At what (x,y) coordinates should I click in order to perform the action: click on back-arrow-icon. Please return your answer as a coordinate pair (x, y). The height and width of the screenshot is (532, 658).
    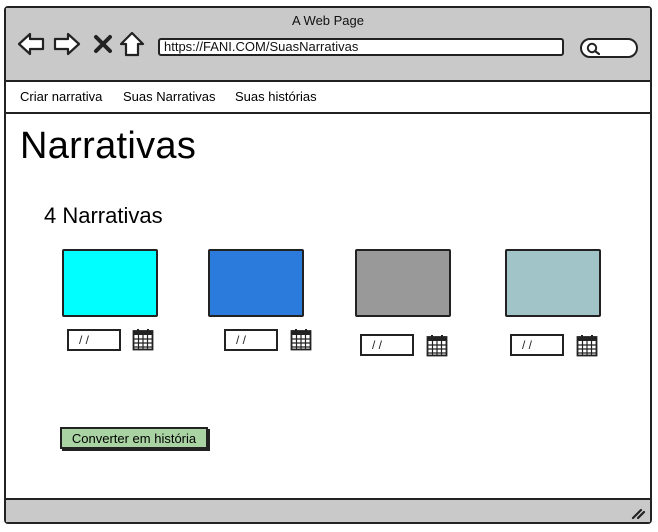
    Looking at the image, I should click on (31, 44).